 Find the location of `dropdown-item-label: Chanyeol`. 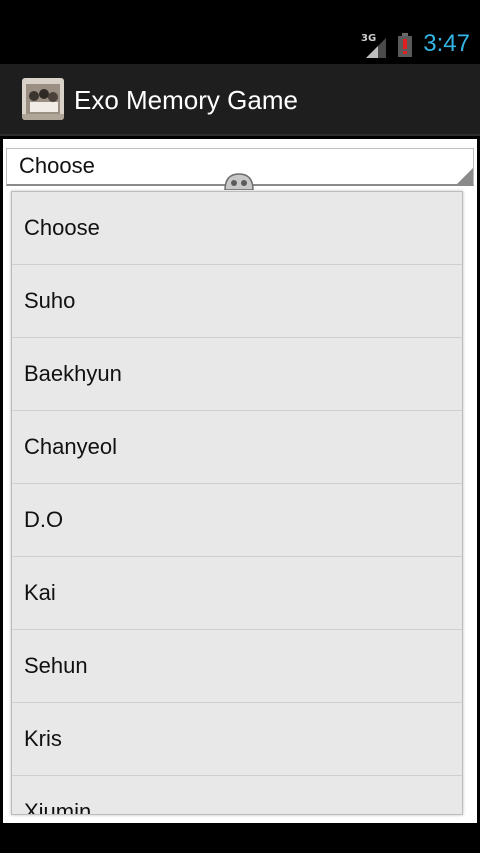

dropdown-item-label: Chanyeol is located at coordinates (70, 446).